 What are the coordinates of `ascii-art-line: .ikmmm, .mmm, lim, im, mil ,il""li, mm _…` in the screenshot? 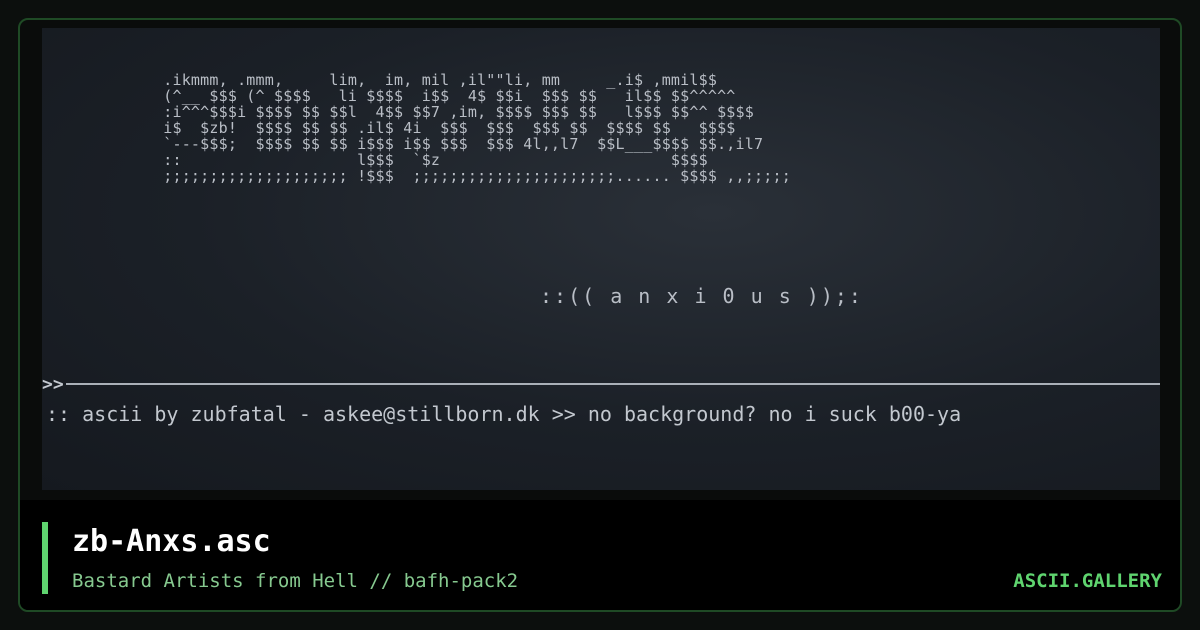 It's located at (436, 80).